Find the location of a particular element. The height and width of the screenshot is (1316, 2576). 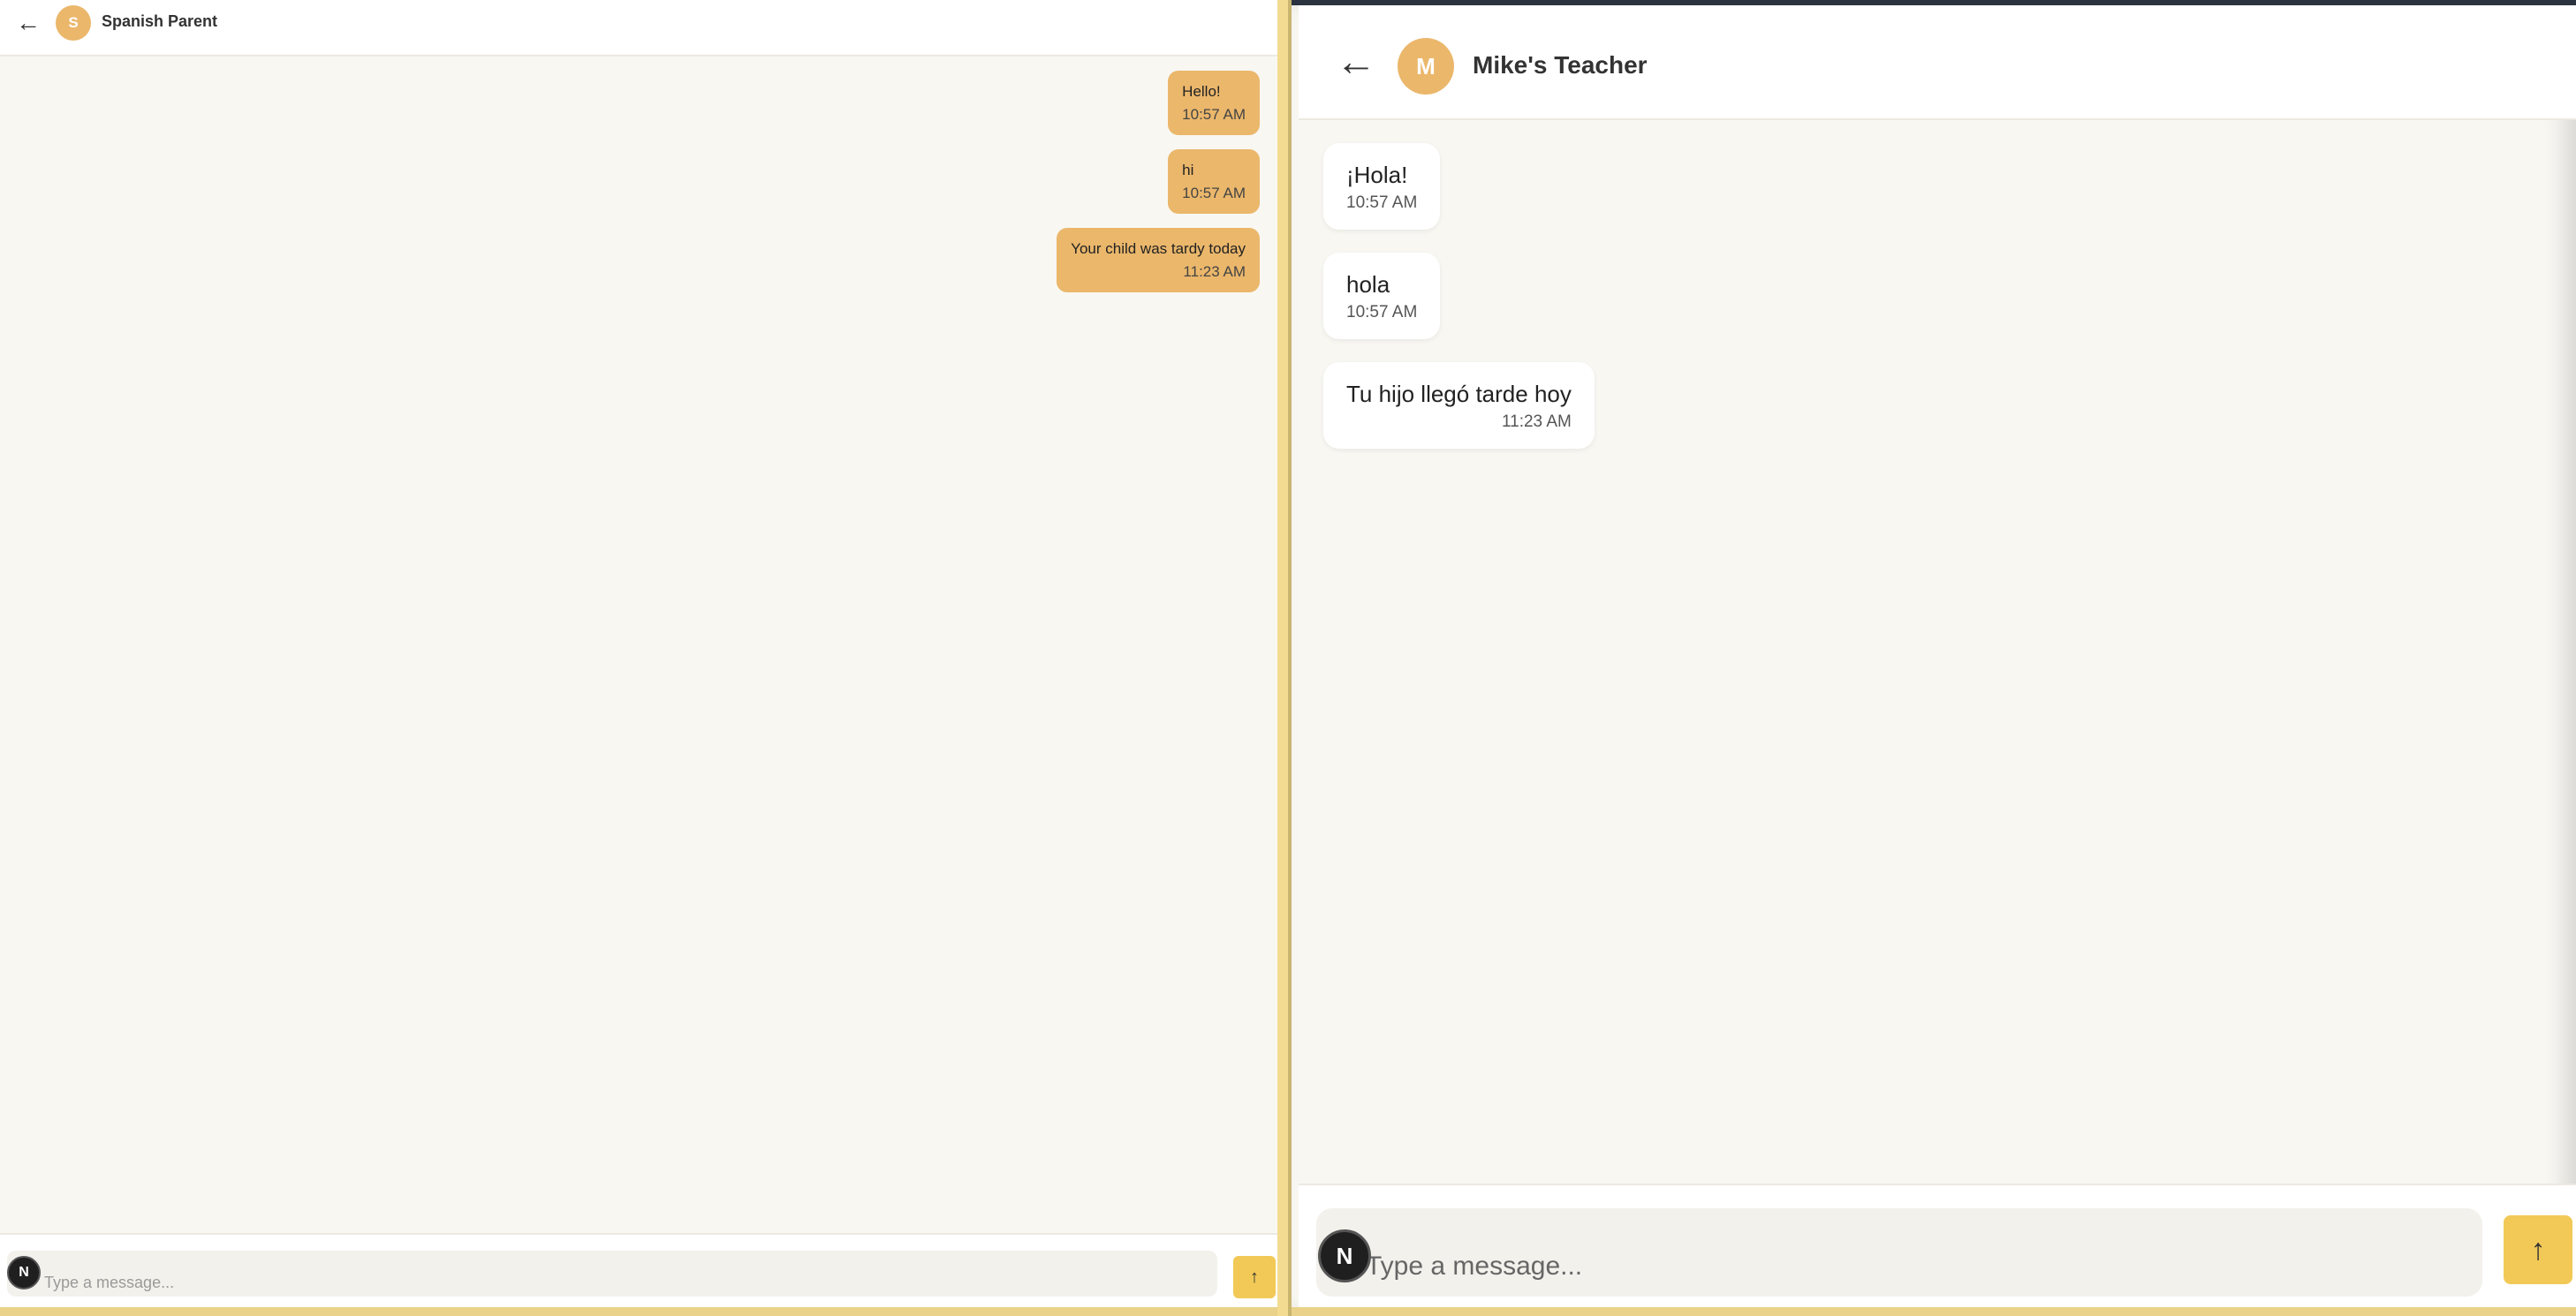

message-bubble-incoming: hola 10:57 AM is located at coordinates (1382, 296).